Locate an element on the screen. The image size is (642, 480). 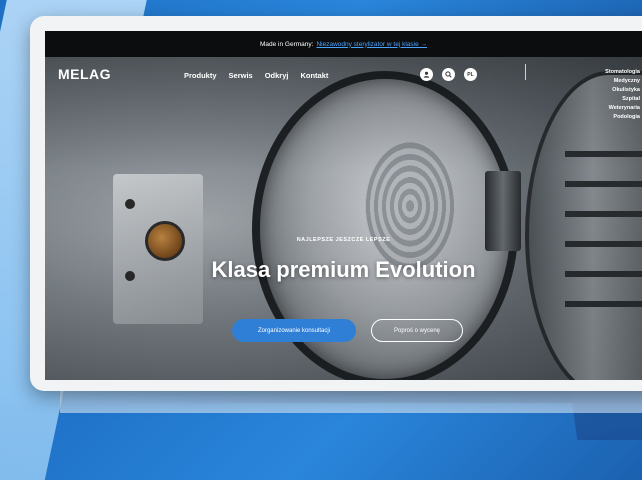
consultation-button: Zorganizowanie konsultacji is located at coordinates (294, 330).